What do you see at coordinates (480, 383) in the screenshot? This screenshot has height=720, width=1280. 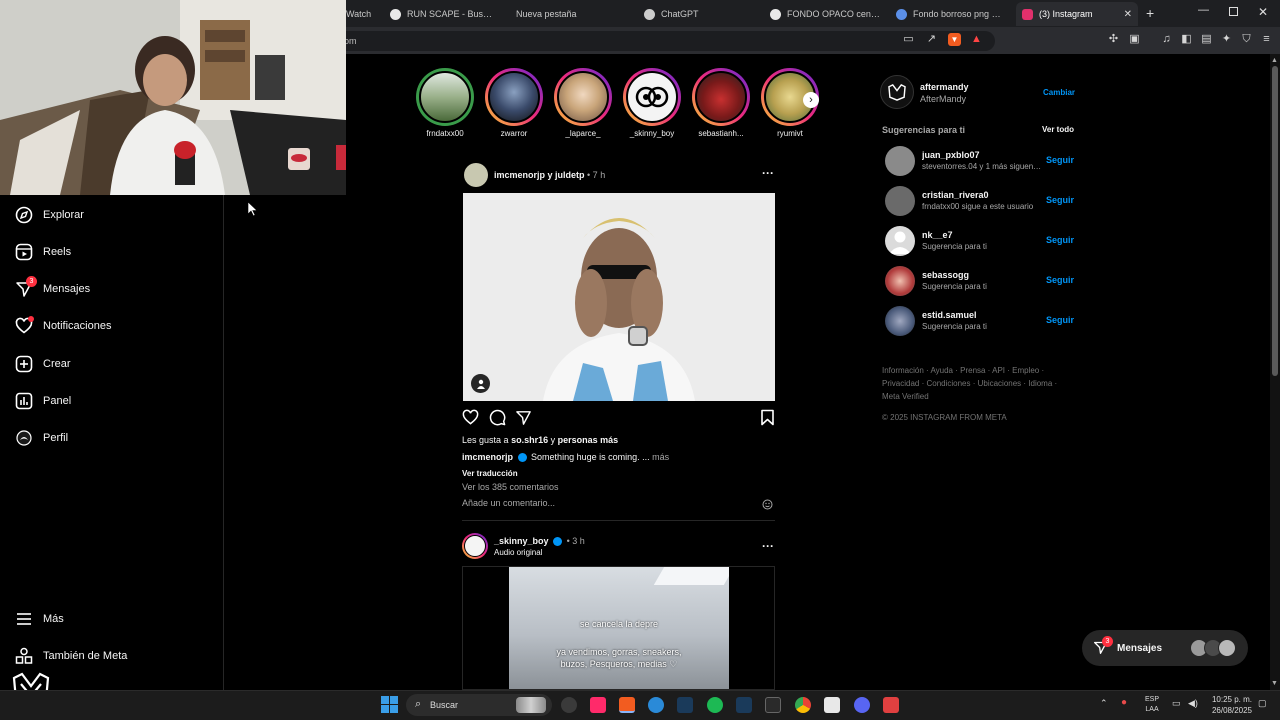 I see `tagged-users-icon` at bounding box center [480, 383].